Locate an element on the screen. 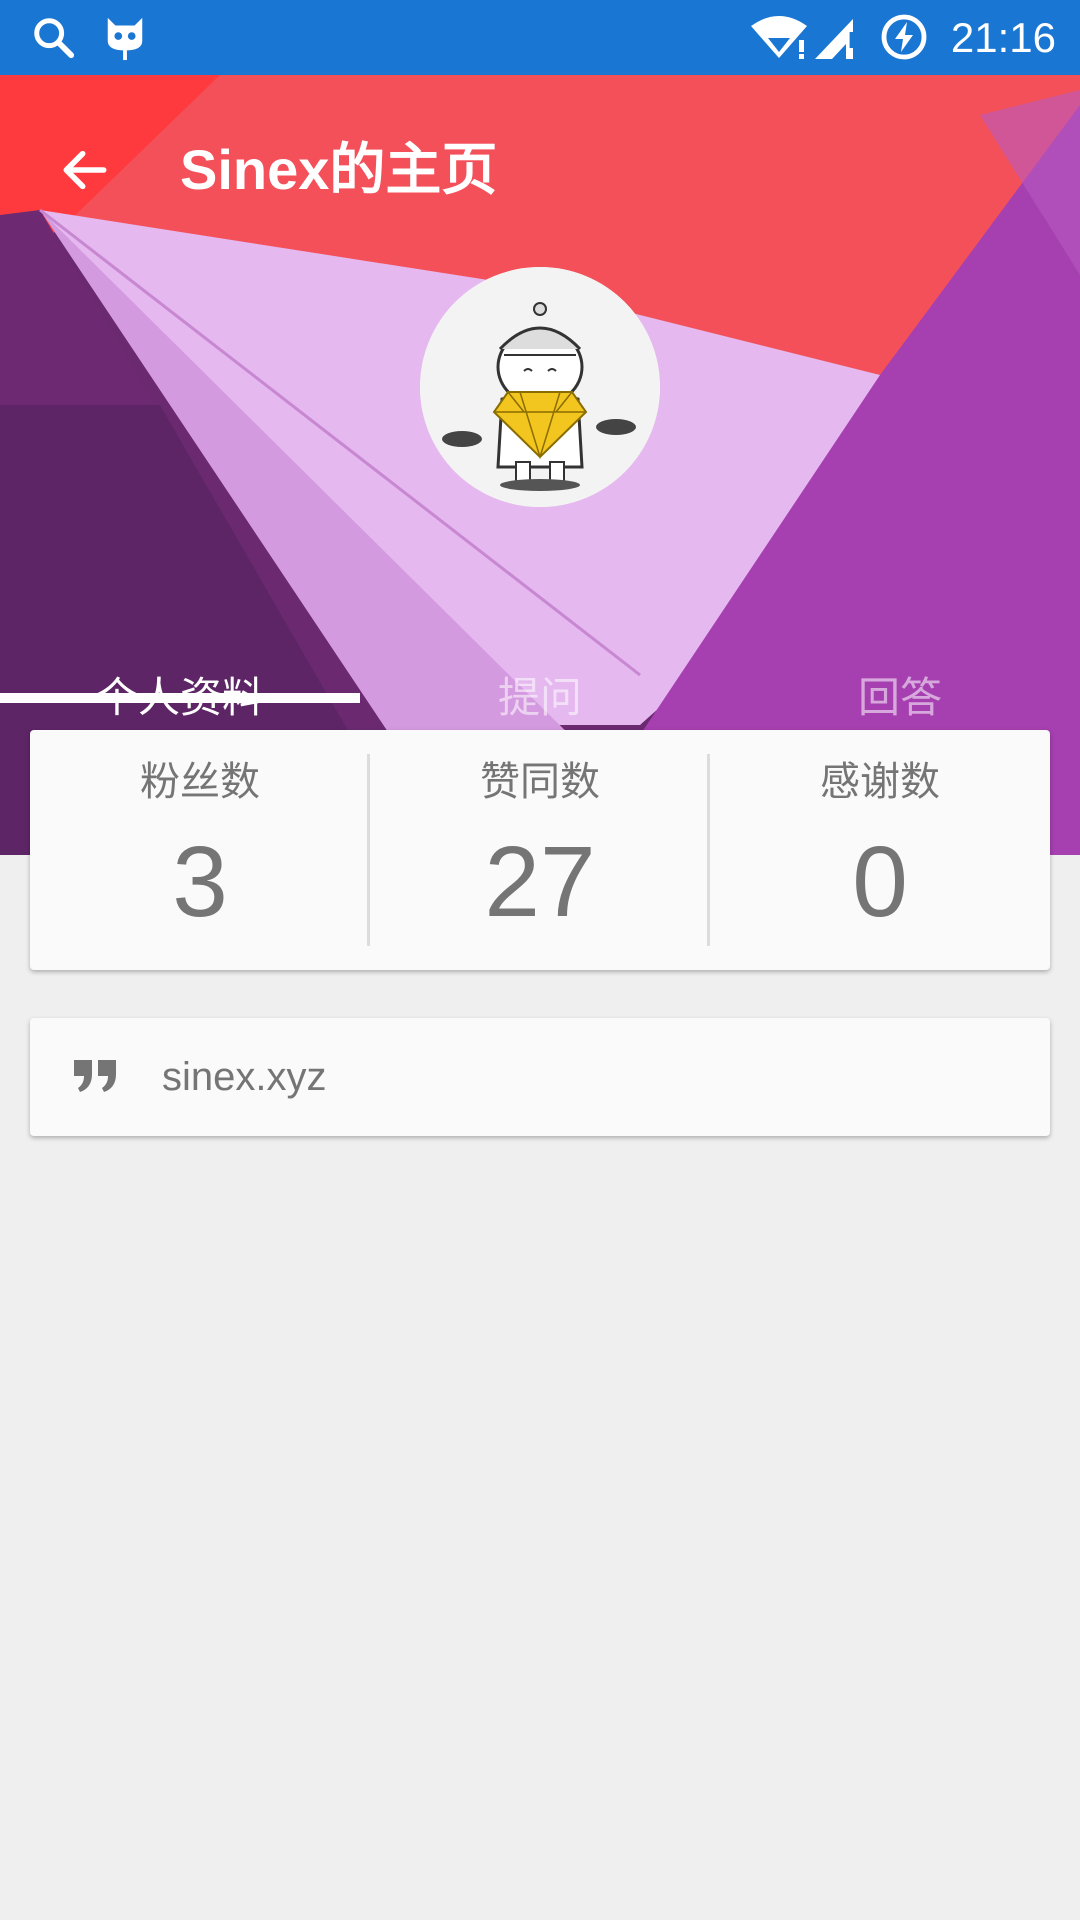 The width and height of the screenshot is (1080, 1920). page-title: Sinex的主页 is located at coordinates (339, 169).